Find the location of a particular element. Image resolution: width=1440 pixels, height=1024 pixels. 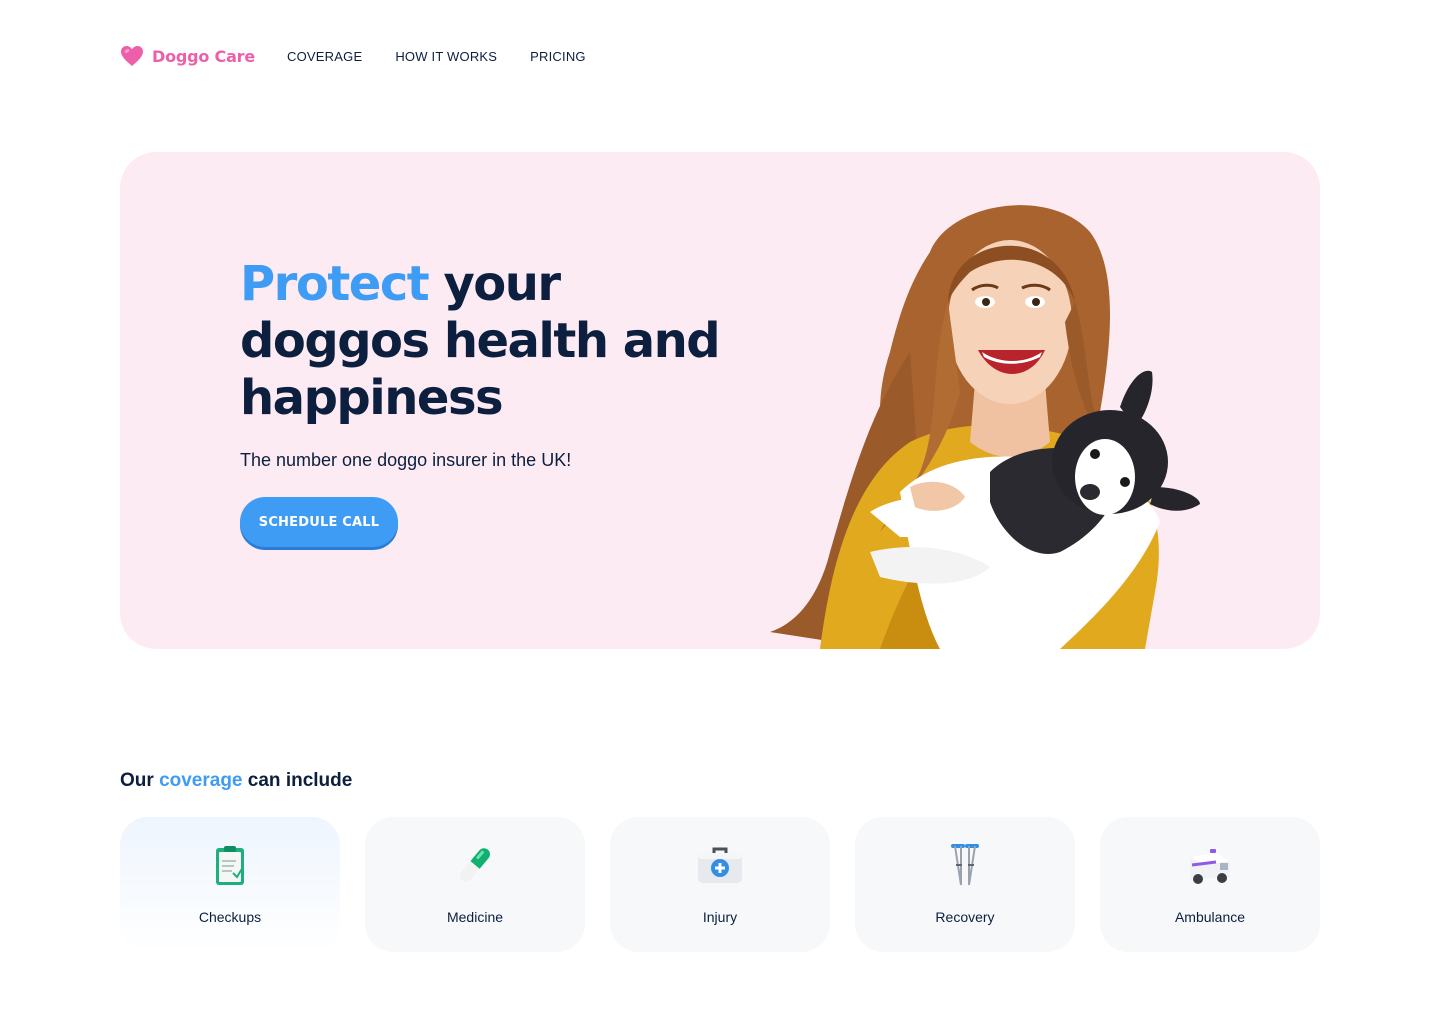

coverage-heading: Our coverage can include is located at coordinates (236, 781).